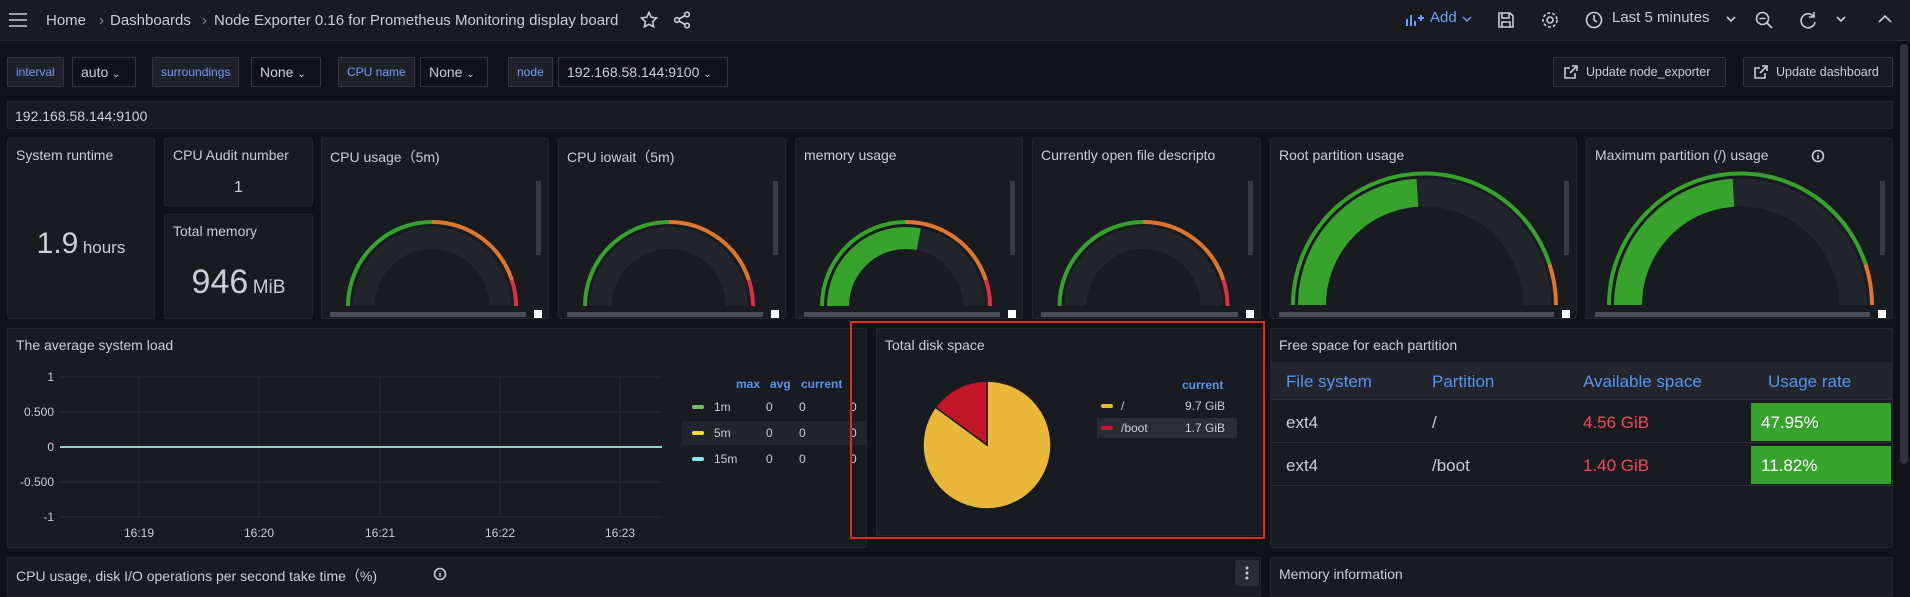 The height and width of the screenshot is (597, 1910). What do you see at coordinates (1648, 72) in the screenshot?
I see `link-label: Update node_exporter` at bounding box center [1648, 72].